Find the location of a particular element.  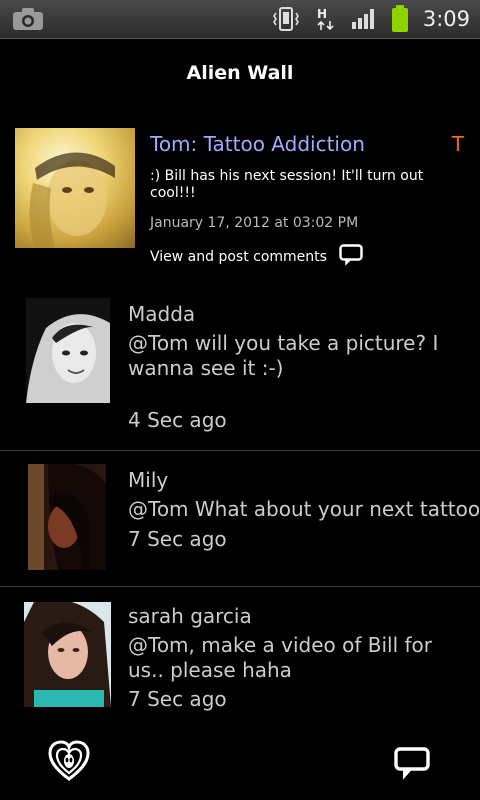

status-bar: H 3:09 is located at coordinates (240, 19).